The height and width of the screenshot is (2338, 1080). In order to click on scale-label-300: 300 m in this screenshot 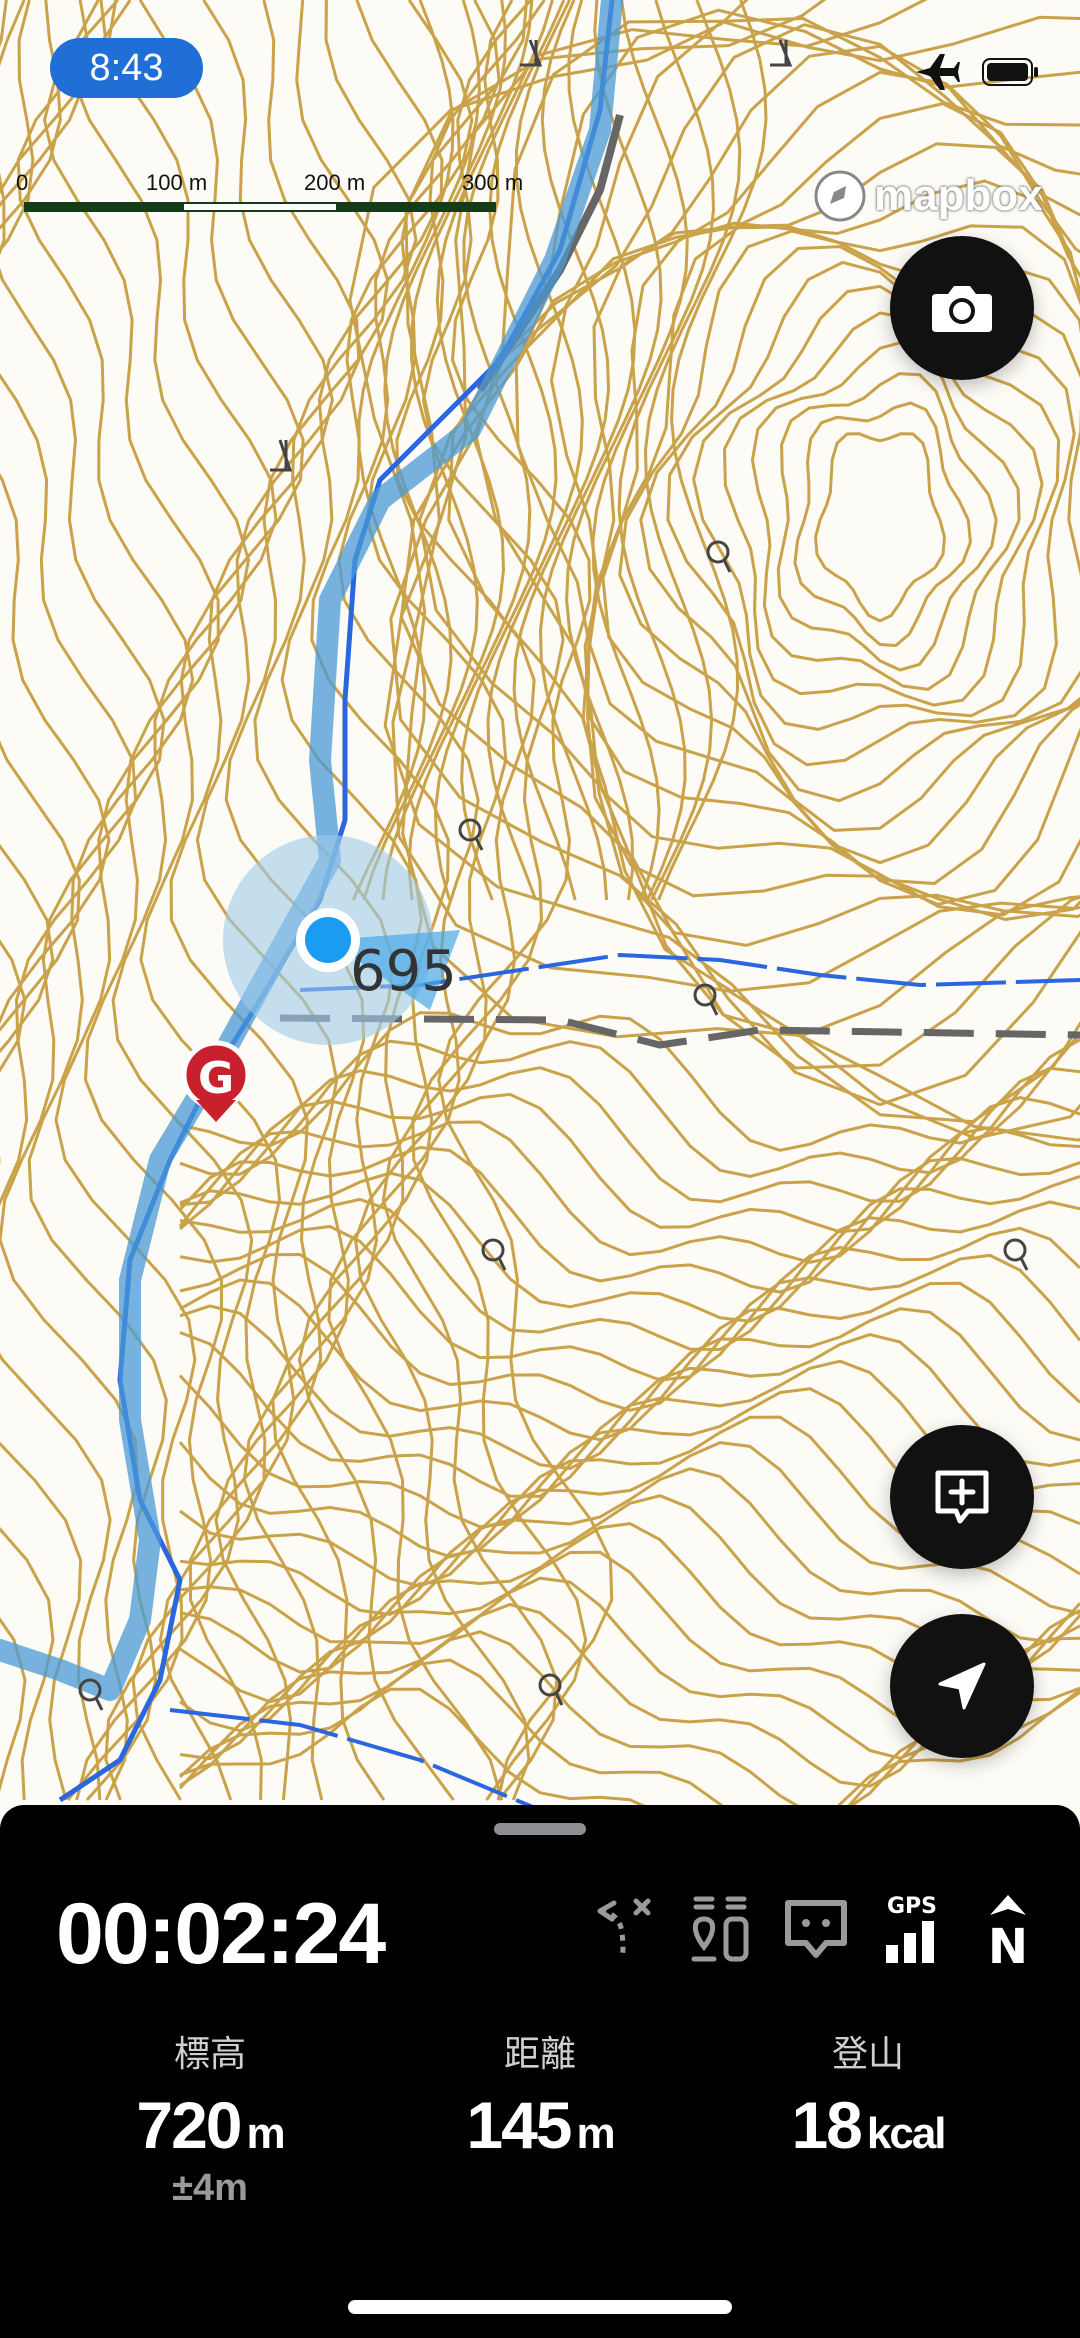, I will do `click(493, 182)`.